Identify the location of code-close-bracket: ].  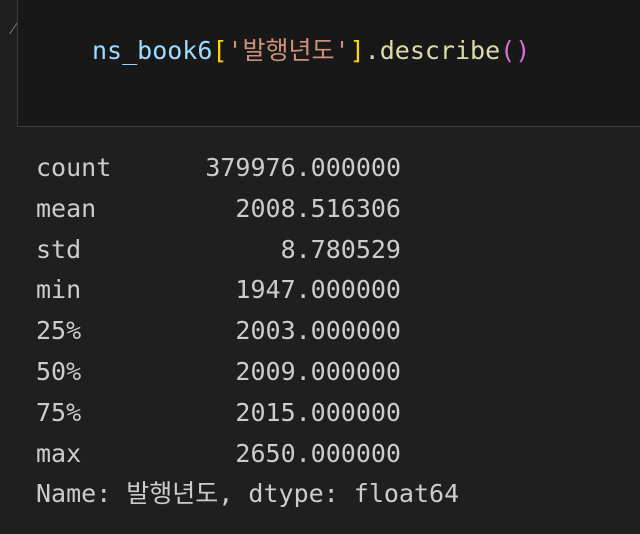
(357, 50).